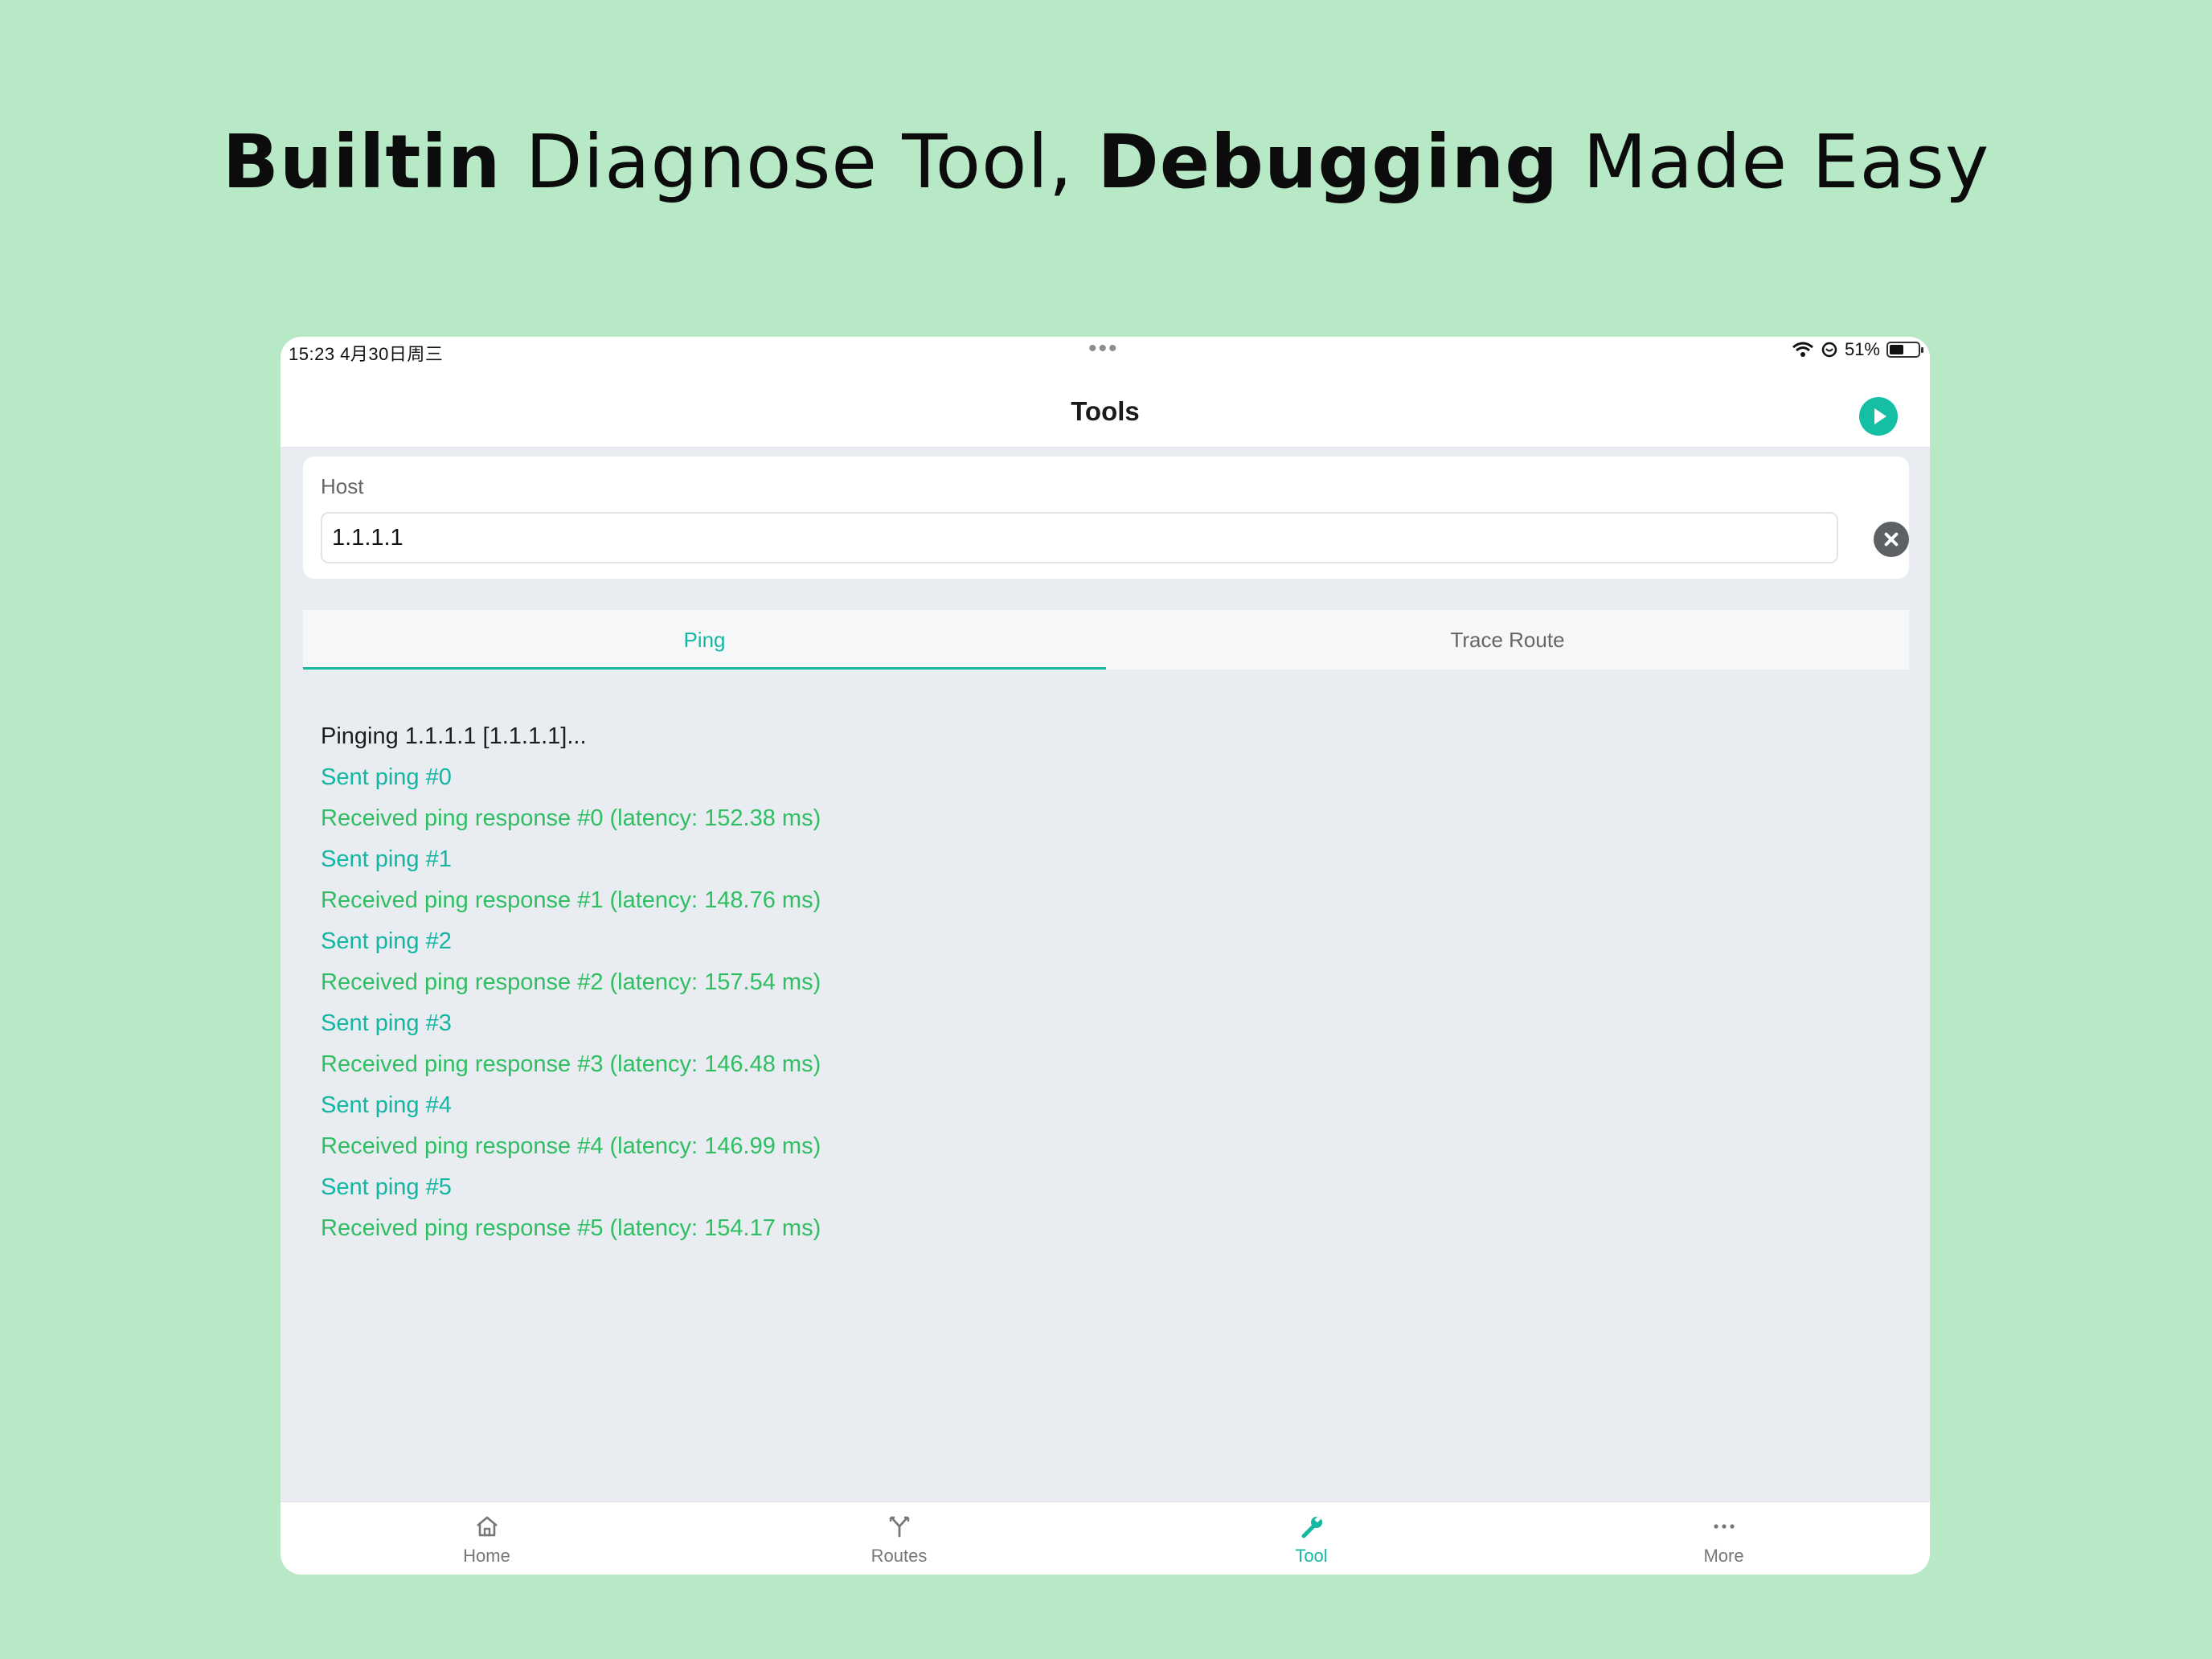 This screenshot has width=2212, height=1659. I want to click on log-sent-line: Sent ping #3, so click(386, 1023).